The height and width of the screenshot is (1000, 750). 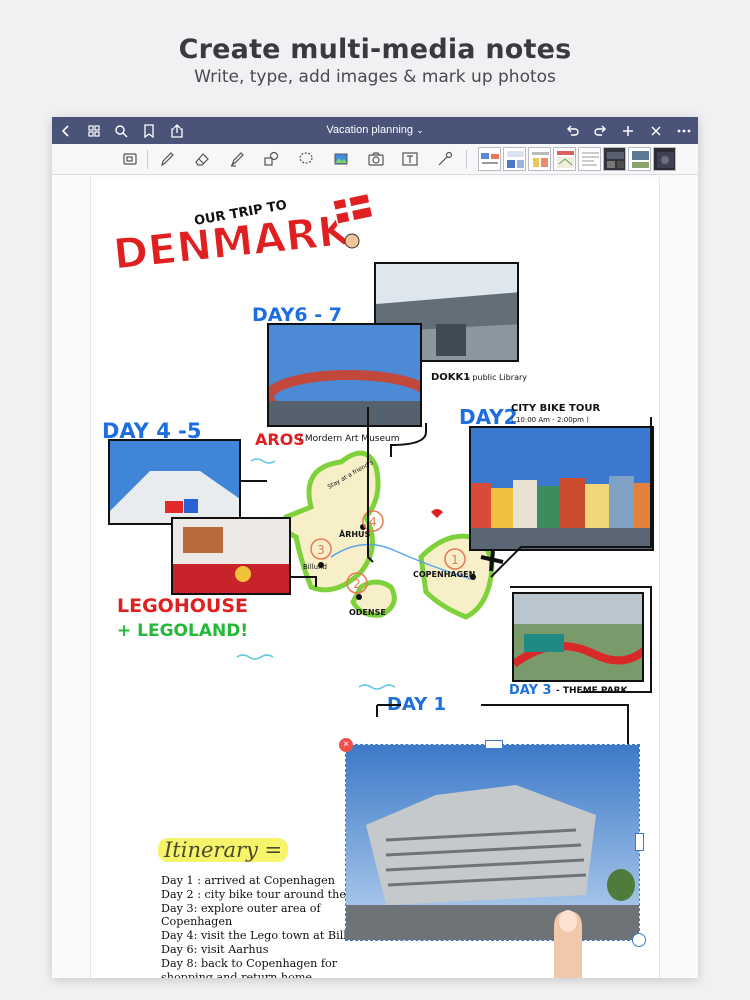 What do you see at coordinates (494, 744) in the screenshot?
I see `resize-handle-top` at bounding box center [494, 744].